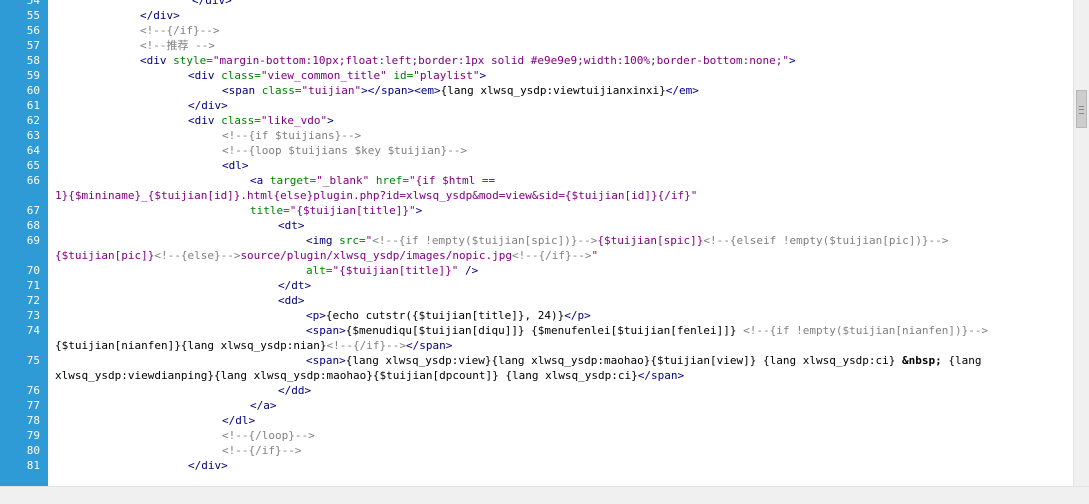 The width and height of the screenshot is (1089, 504). Describe the element at coordinates (650, 240) in the screenshot. I see `code-token: {$tuijian[spic]}` at that location.